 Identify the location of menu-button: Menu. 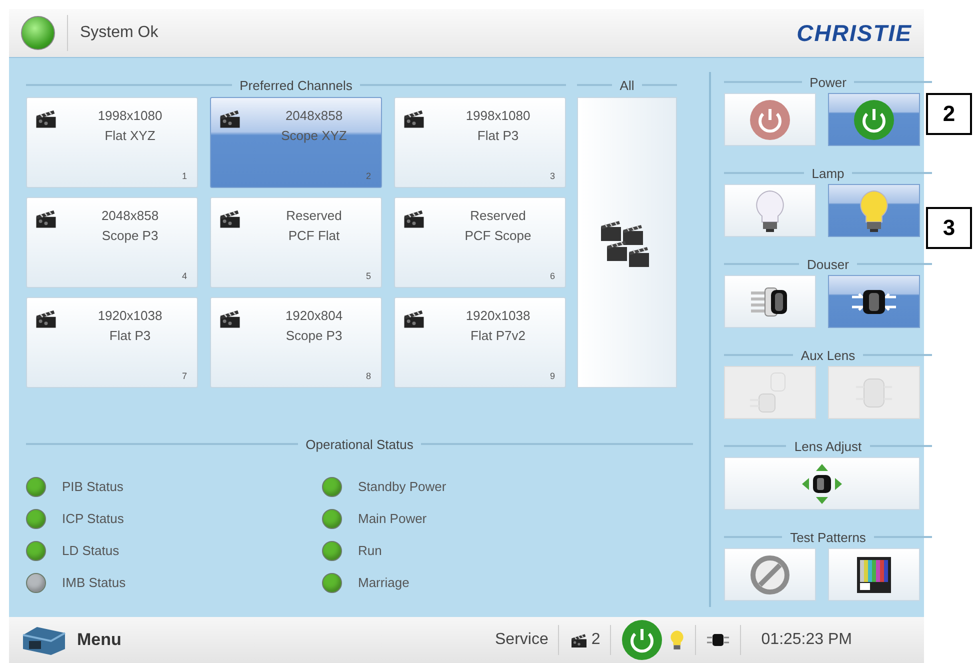
(71, 640).